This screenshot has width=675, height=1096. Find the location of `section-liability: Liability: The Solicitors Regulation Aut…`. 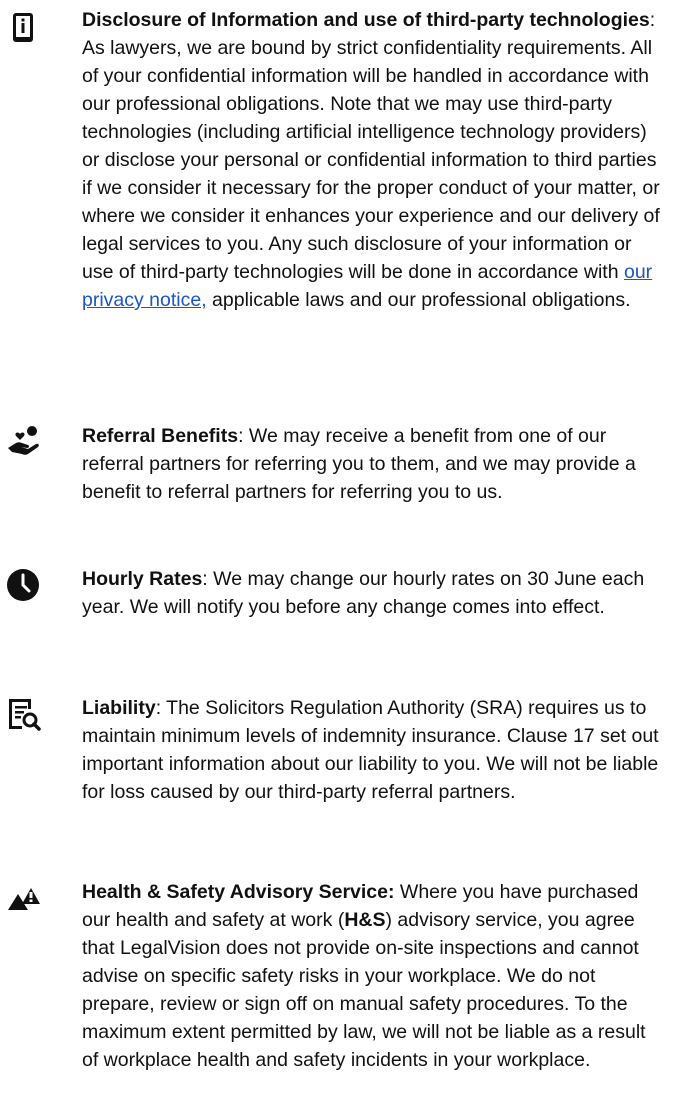

section-liability: Liability: The Solicitors Regulation Aut… is located at coordinates (336, 750).